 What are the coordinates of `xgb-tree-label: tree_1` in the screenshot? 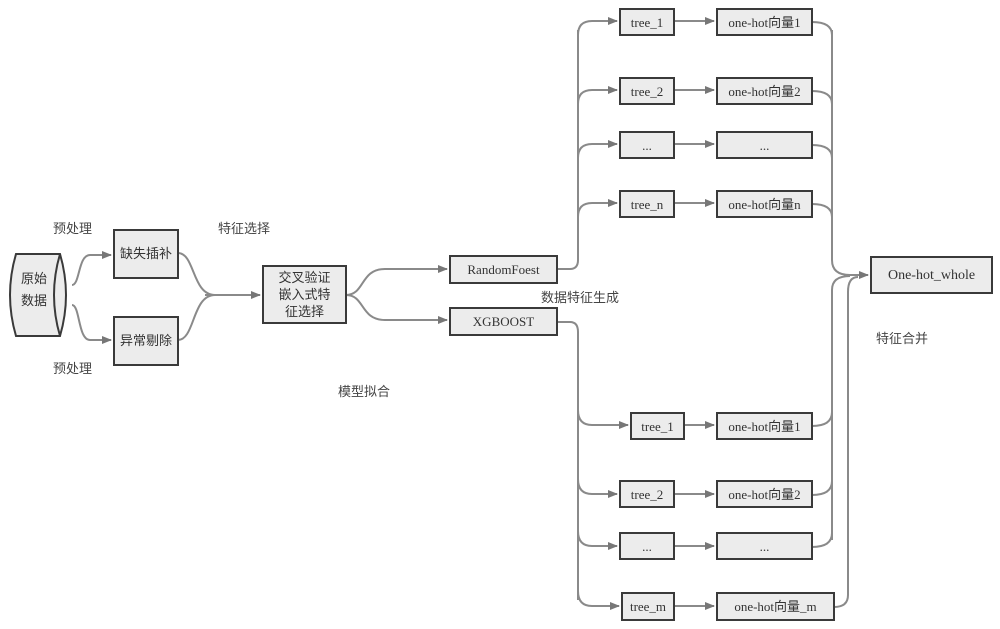 It's located at (657, 426).